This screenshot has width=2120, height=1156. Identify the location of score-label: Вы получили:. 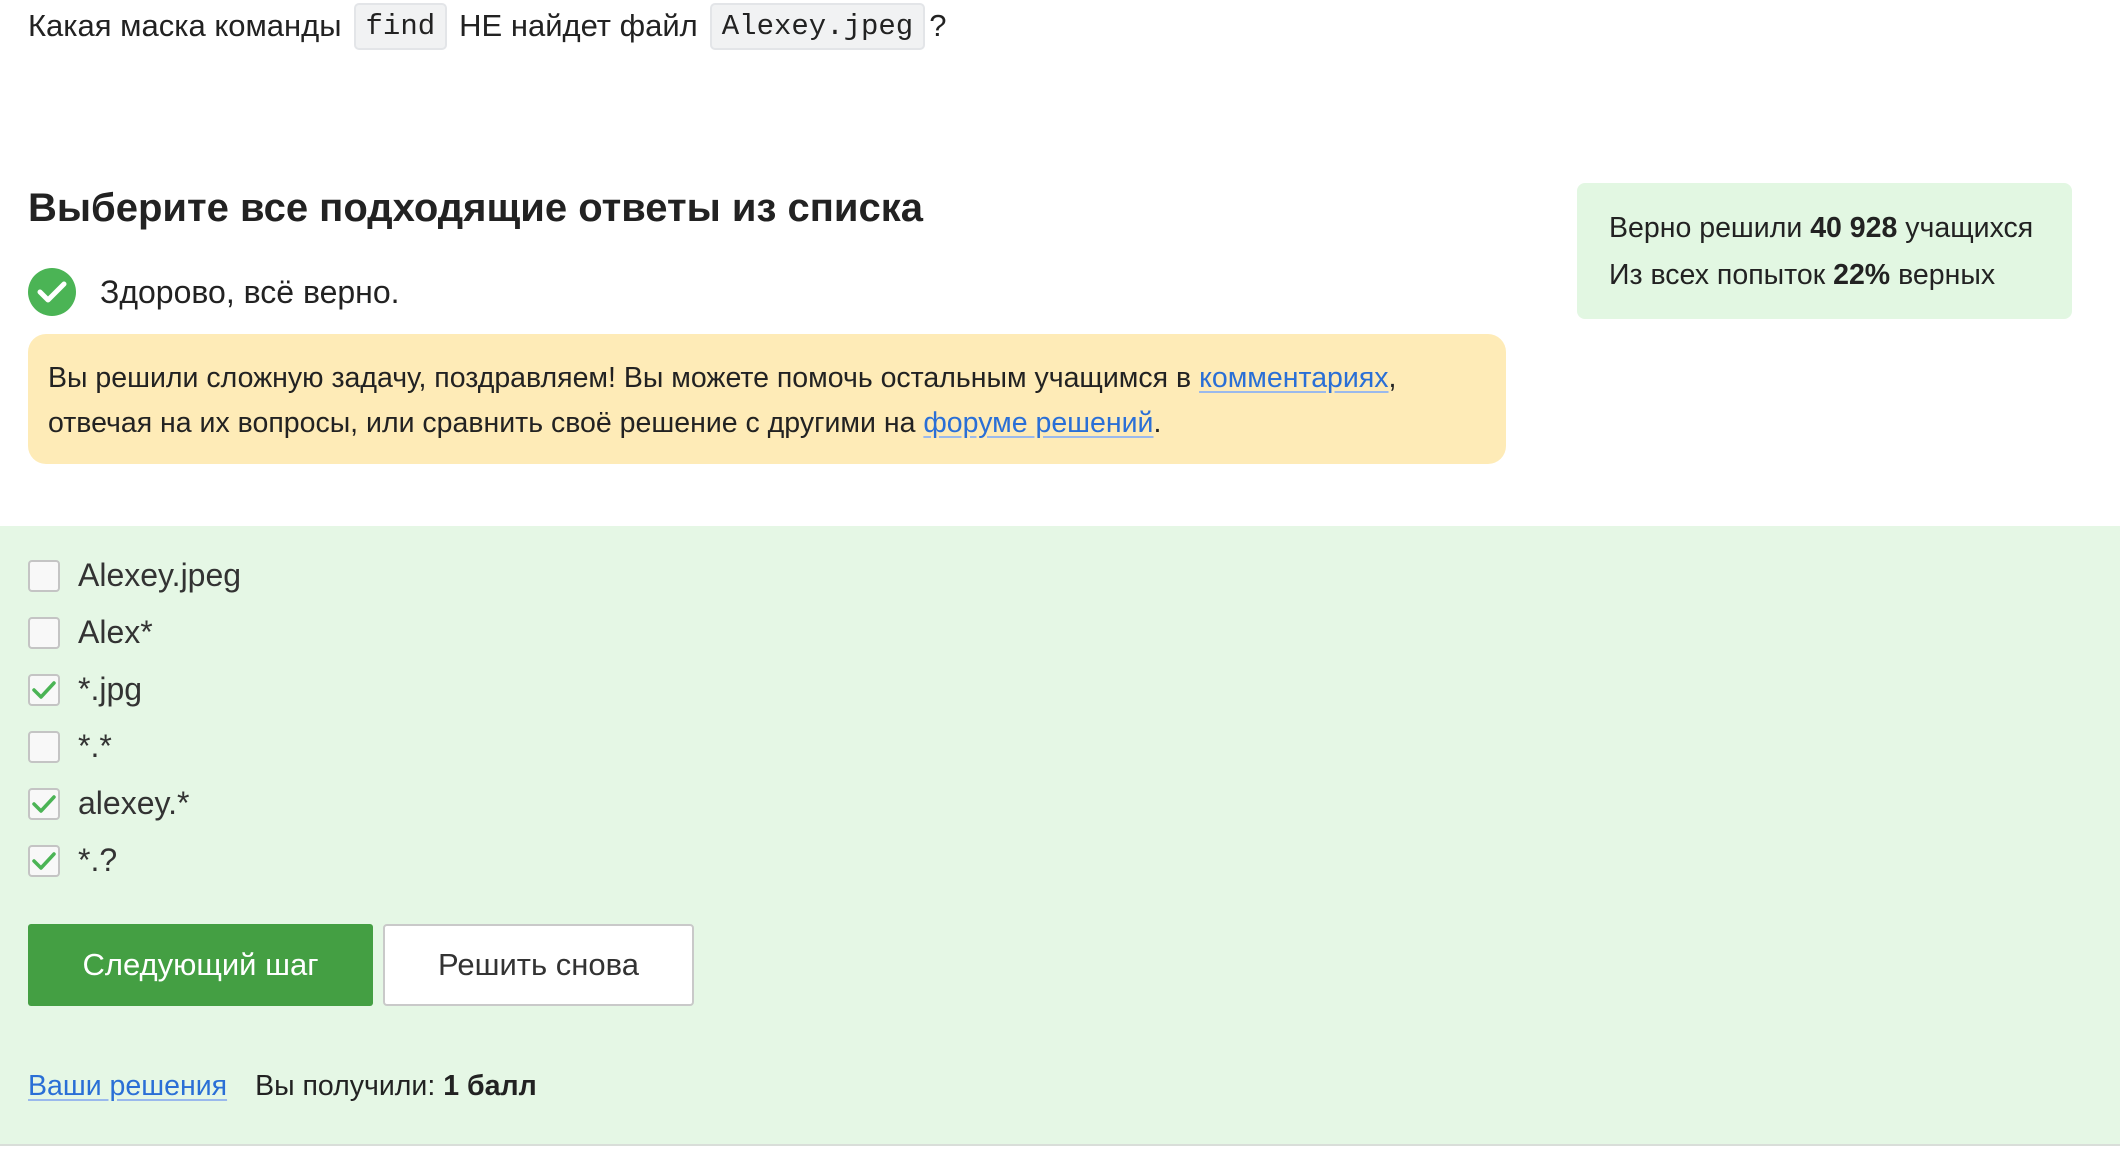
(345, 1086).